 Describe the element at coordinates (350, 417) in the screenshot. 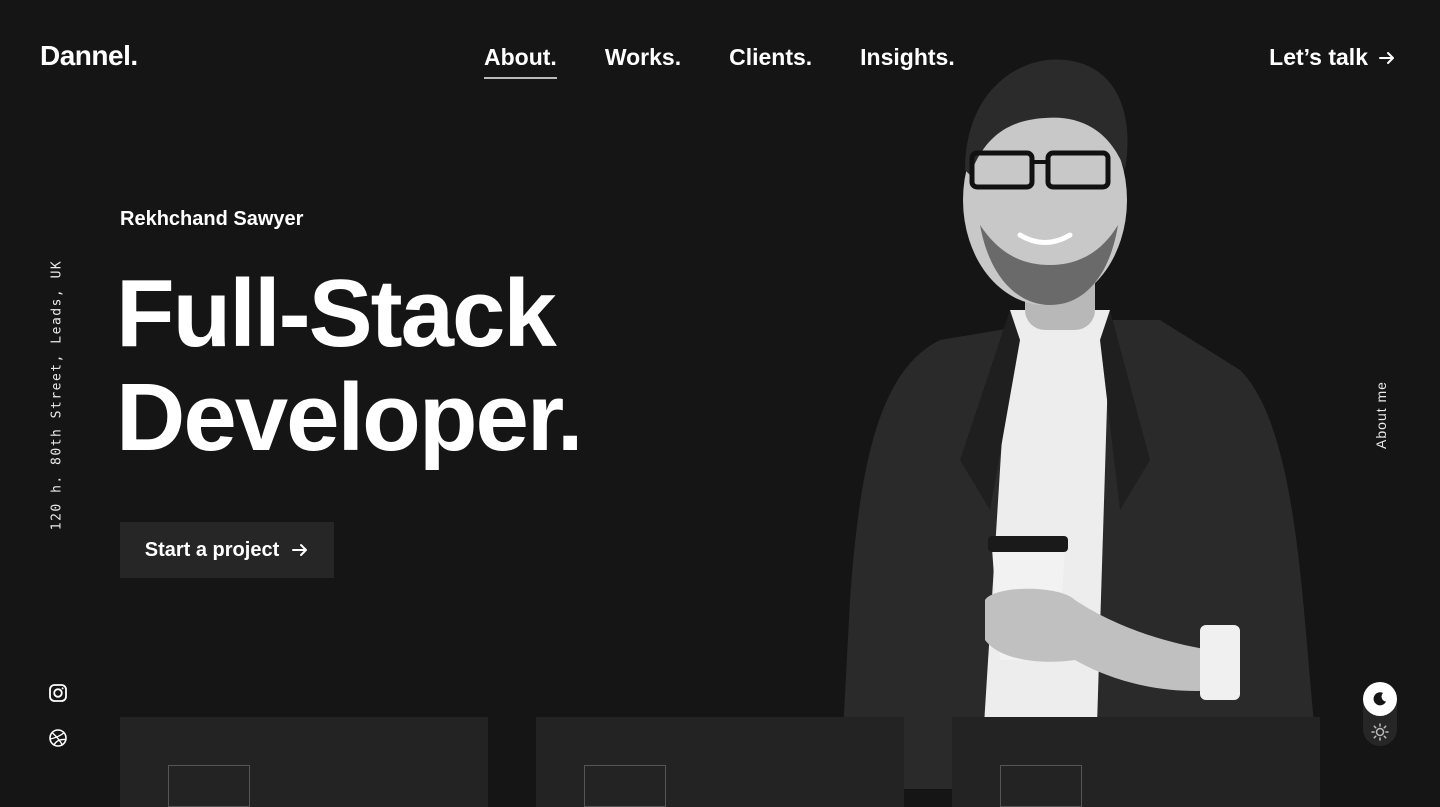

I see `hero-title-line2: Developer.` at that location.